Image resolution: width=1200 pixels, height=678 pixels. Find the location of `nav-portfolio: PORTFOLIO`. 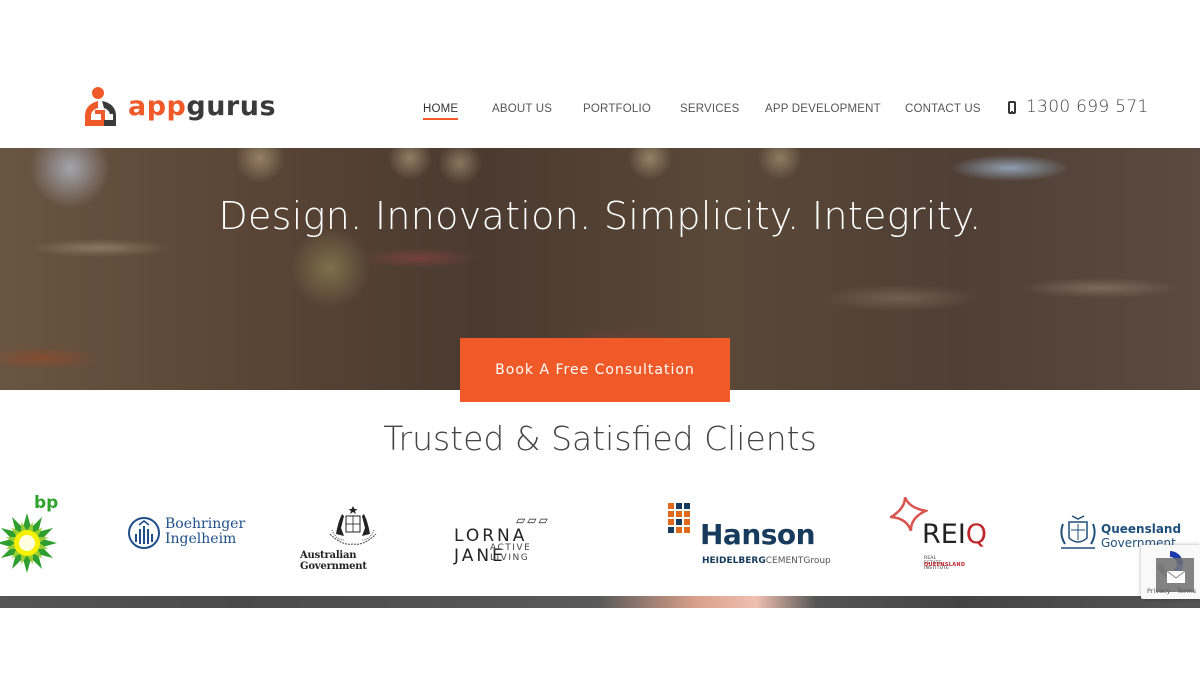

nav-portfolio: PORTFOLIO is located at coordinates (617, 109).